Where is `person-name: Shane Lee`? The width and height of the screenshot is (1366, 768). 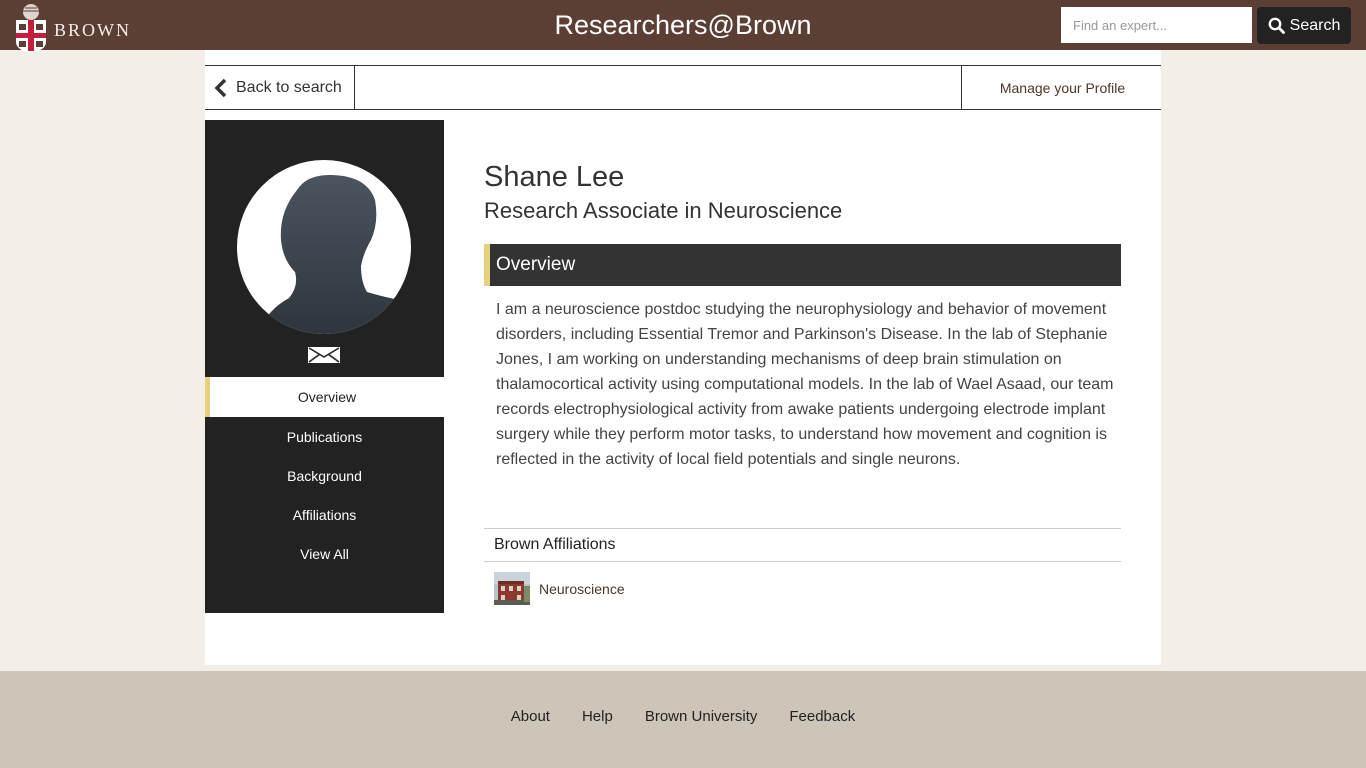
person-name: Shane Lee is located at coordinates (554, 177).